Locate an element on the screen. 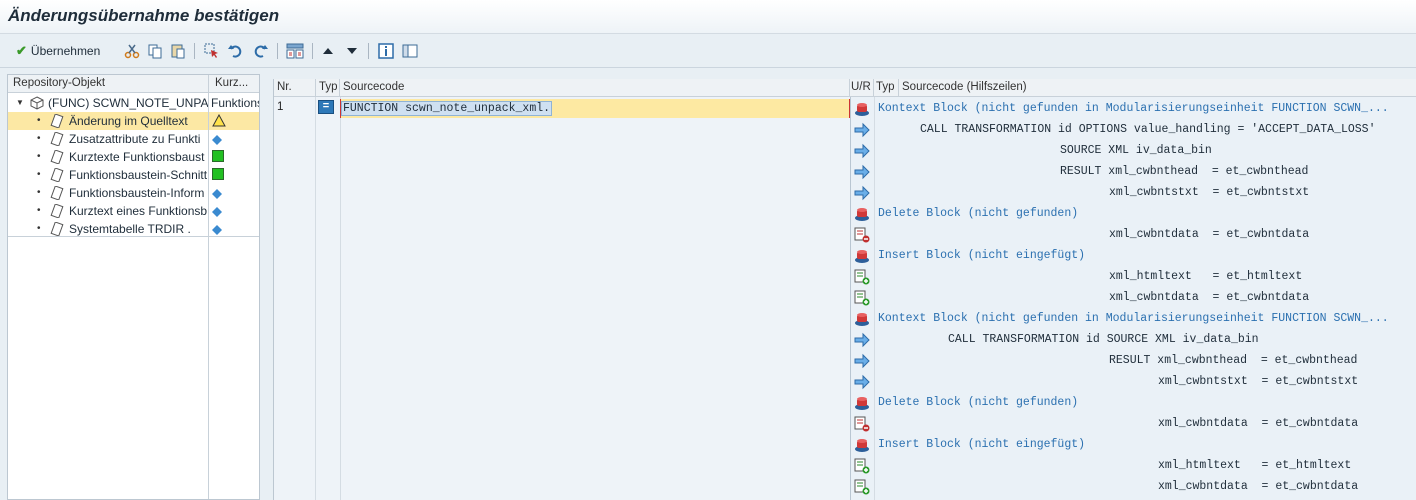 This screenshot has height=500, width=1416. tree-item: • Kurztext eines Funktionsb is located at coordinates (133, 211).